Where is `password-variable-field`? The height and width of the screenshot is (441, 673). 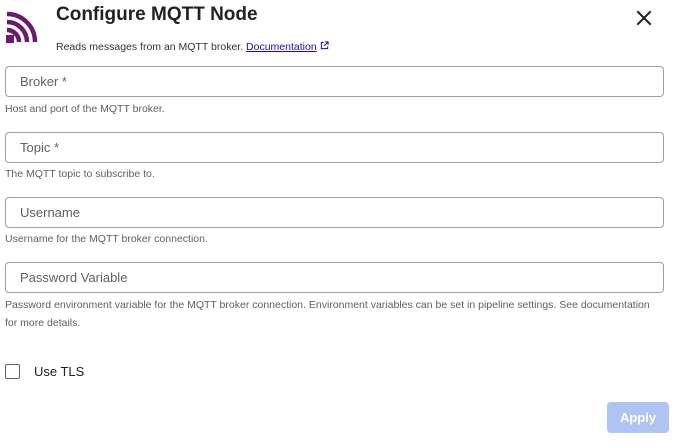
password-variable-field is located at coordinates (334, 277).